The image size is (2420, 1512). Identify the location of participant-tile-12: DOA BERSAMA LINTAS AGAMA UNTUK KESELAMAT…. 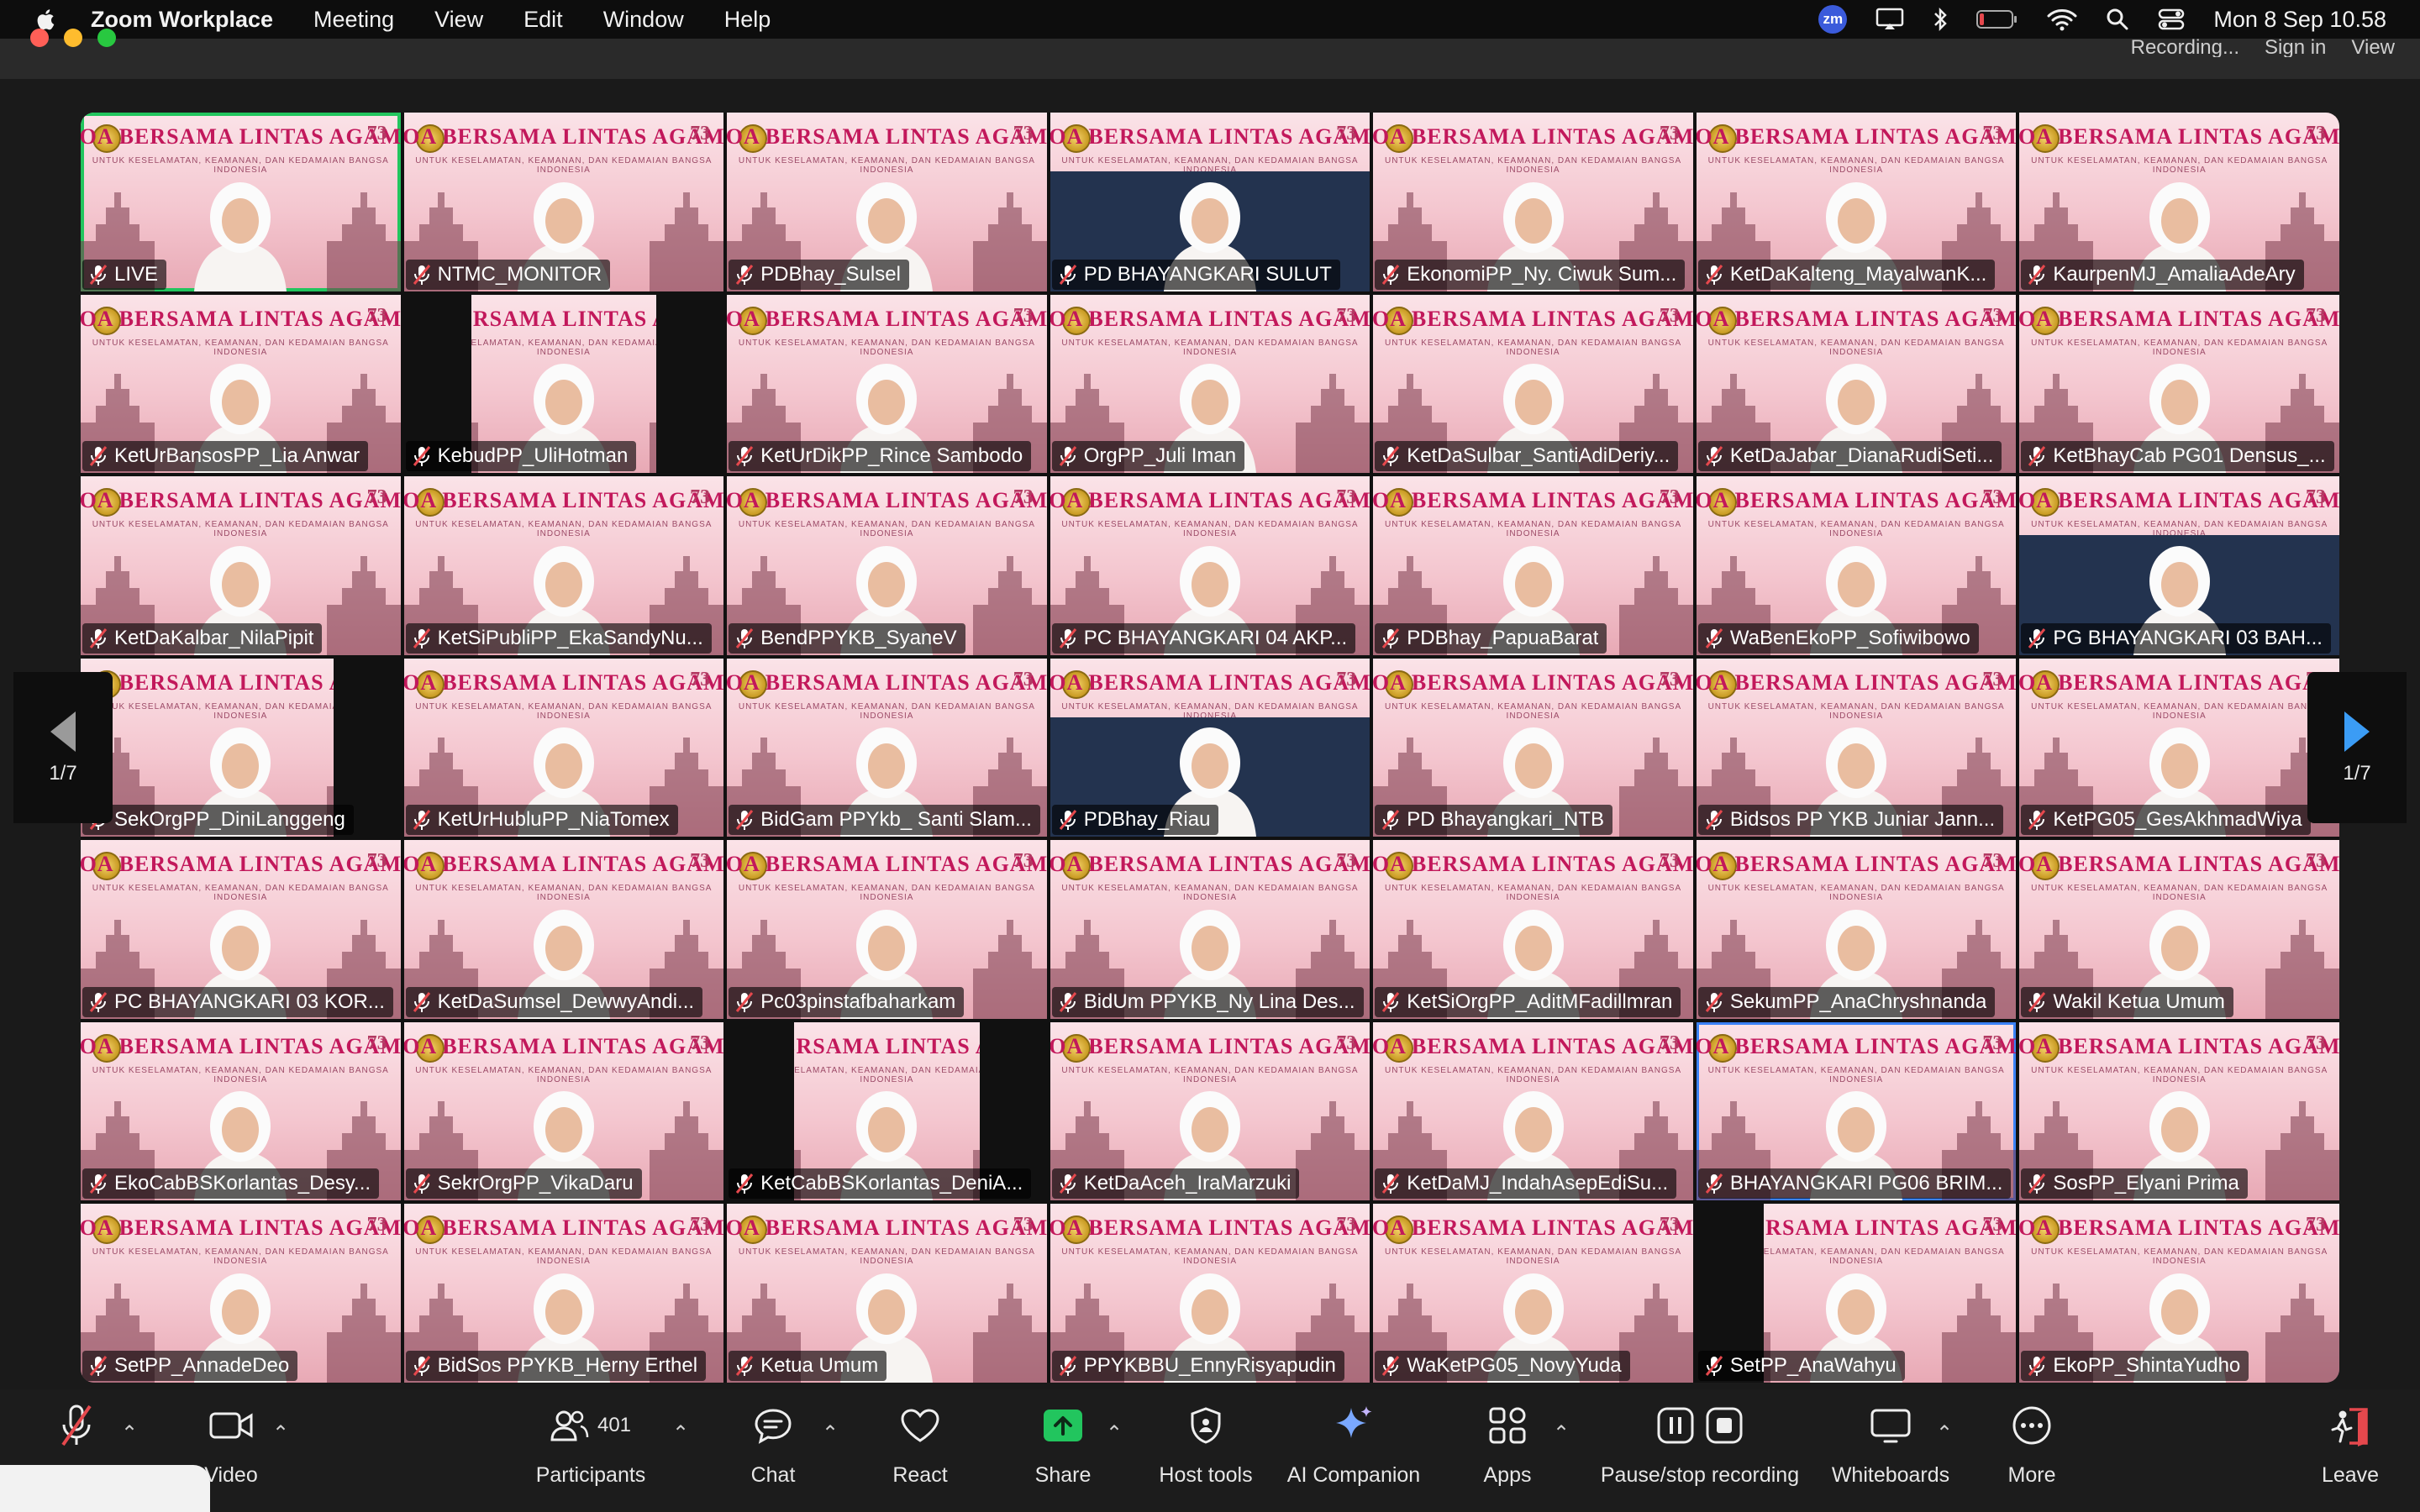
(1533, 384).